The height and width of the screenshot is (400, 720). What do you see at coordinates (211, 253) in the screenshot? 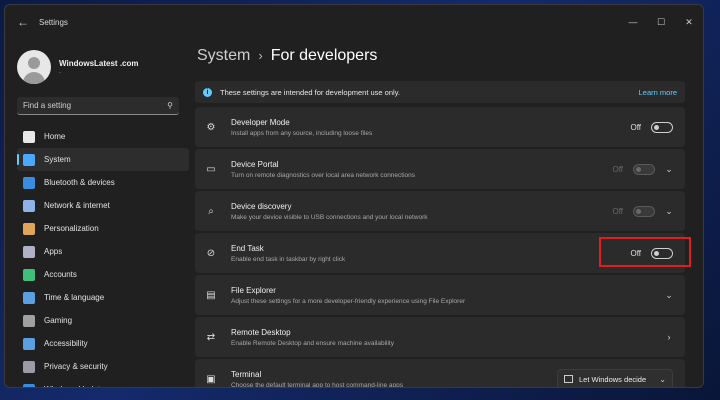
I see `end-task-icon: ⊘` at bounding box center [211, 253].